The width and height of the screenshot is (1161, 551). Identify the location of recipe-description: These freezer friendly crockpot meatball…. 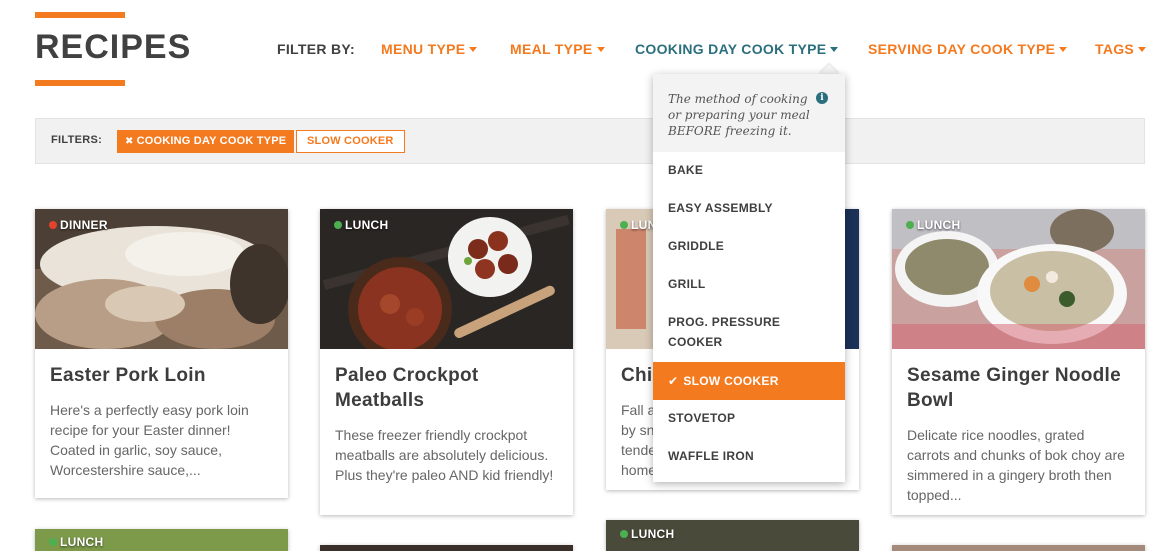
(444, 455).